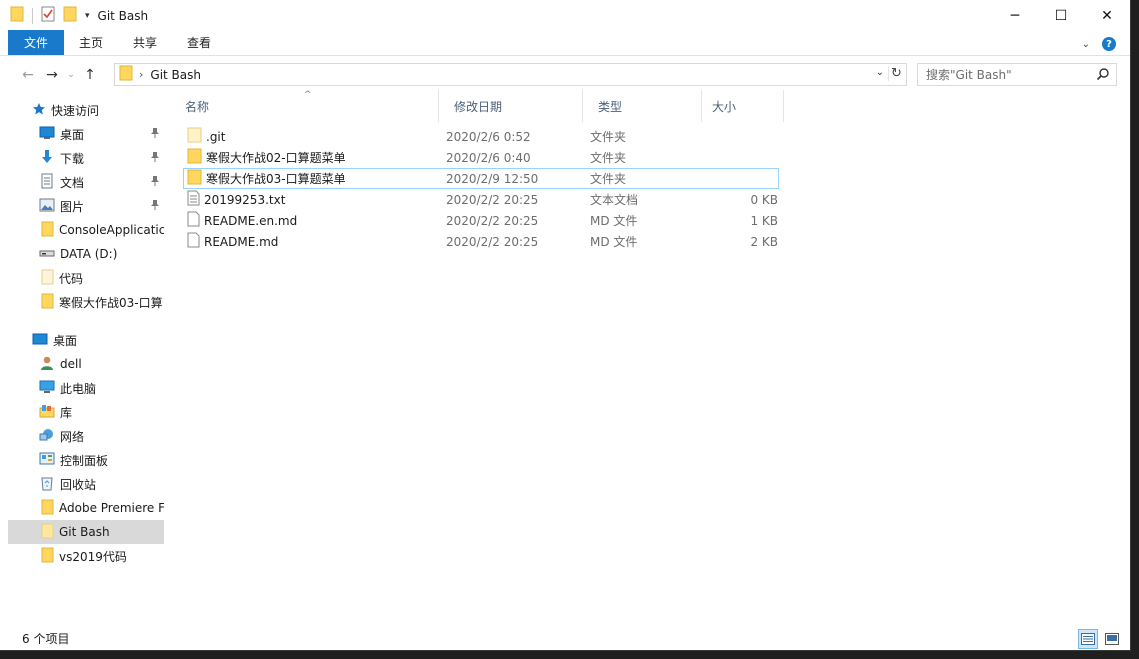 The width and height of the screenshot is (1139, 659). Describe the element at coordinates (86, 340) in the screenshot. I see `sidebar-item-desktop-root: 桌面` at that location.